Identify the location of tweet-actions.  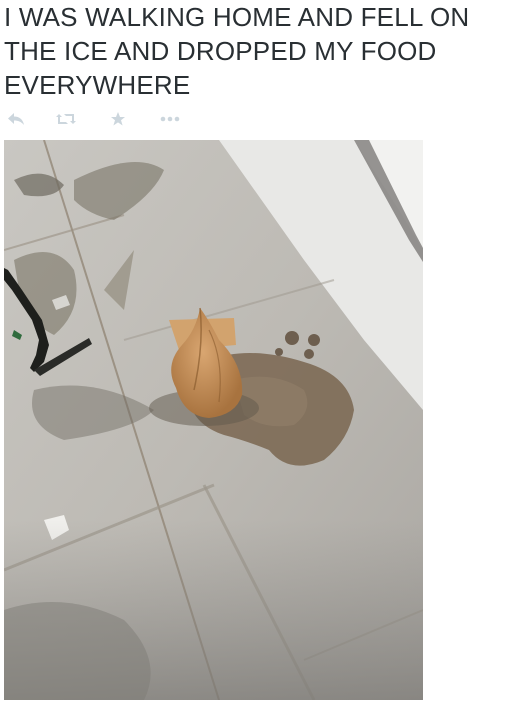
(104, 119).